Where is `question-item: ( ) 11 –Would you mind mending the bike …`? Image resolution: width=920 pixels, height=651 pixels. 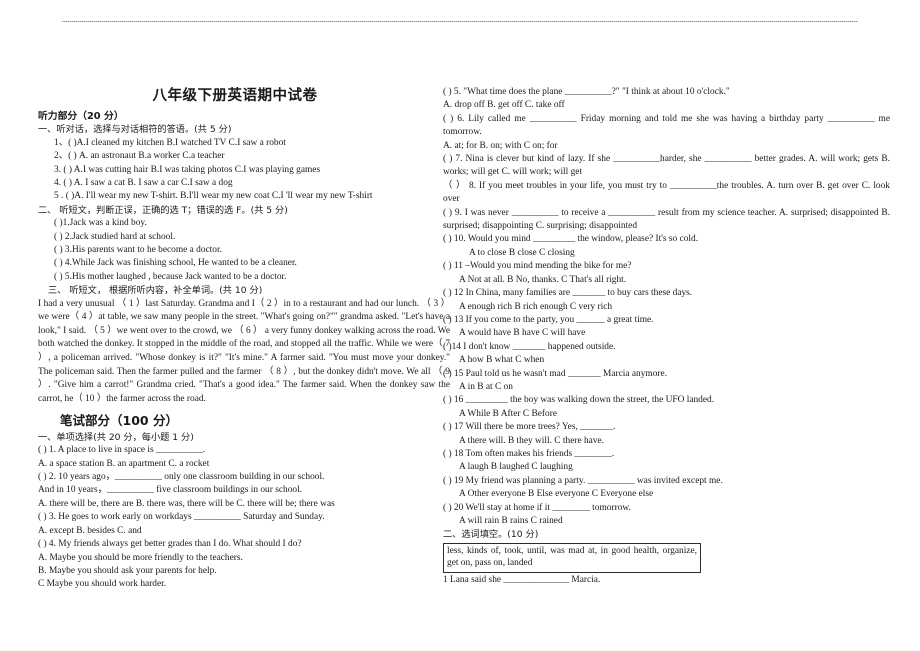
question-item: ( ) 11 –Would you mind mending the bike … is located at coordinates (537, 266).